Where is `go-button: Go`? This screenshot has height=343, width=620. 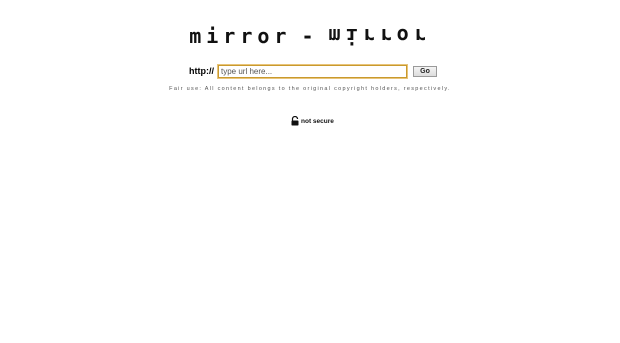
go-button: Go is located at coordinates (425, 71).